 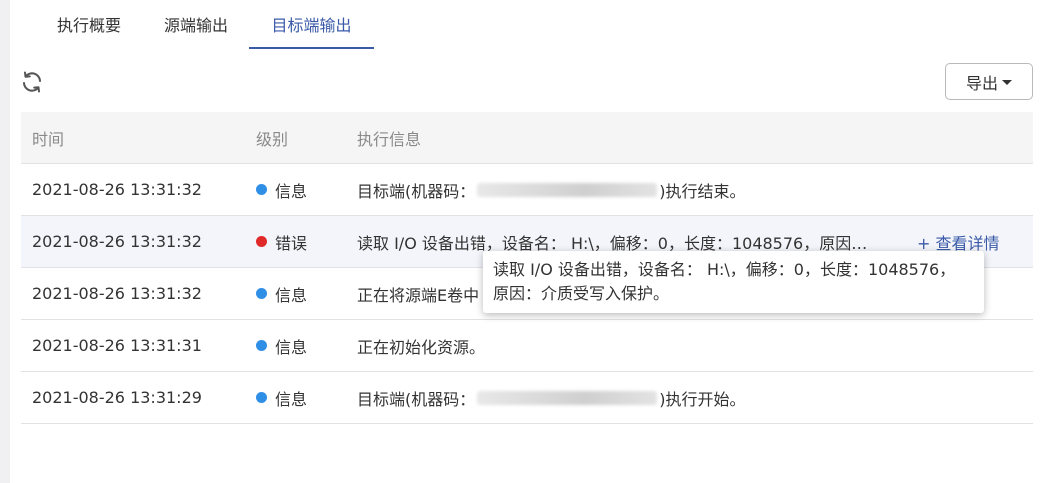 I want to click on active-tab-underline, so click(x=311, y=48).